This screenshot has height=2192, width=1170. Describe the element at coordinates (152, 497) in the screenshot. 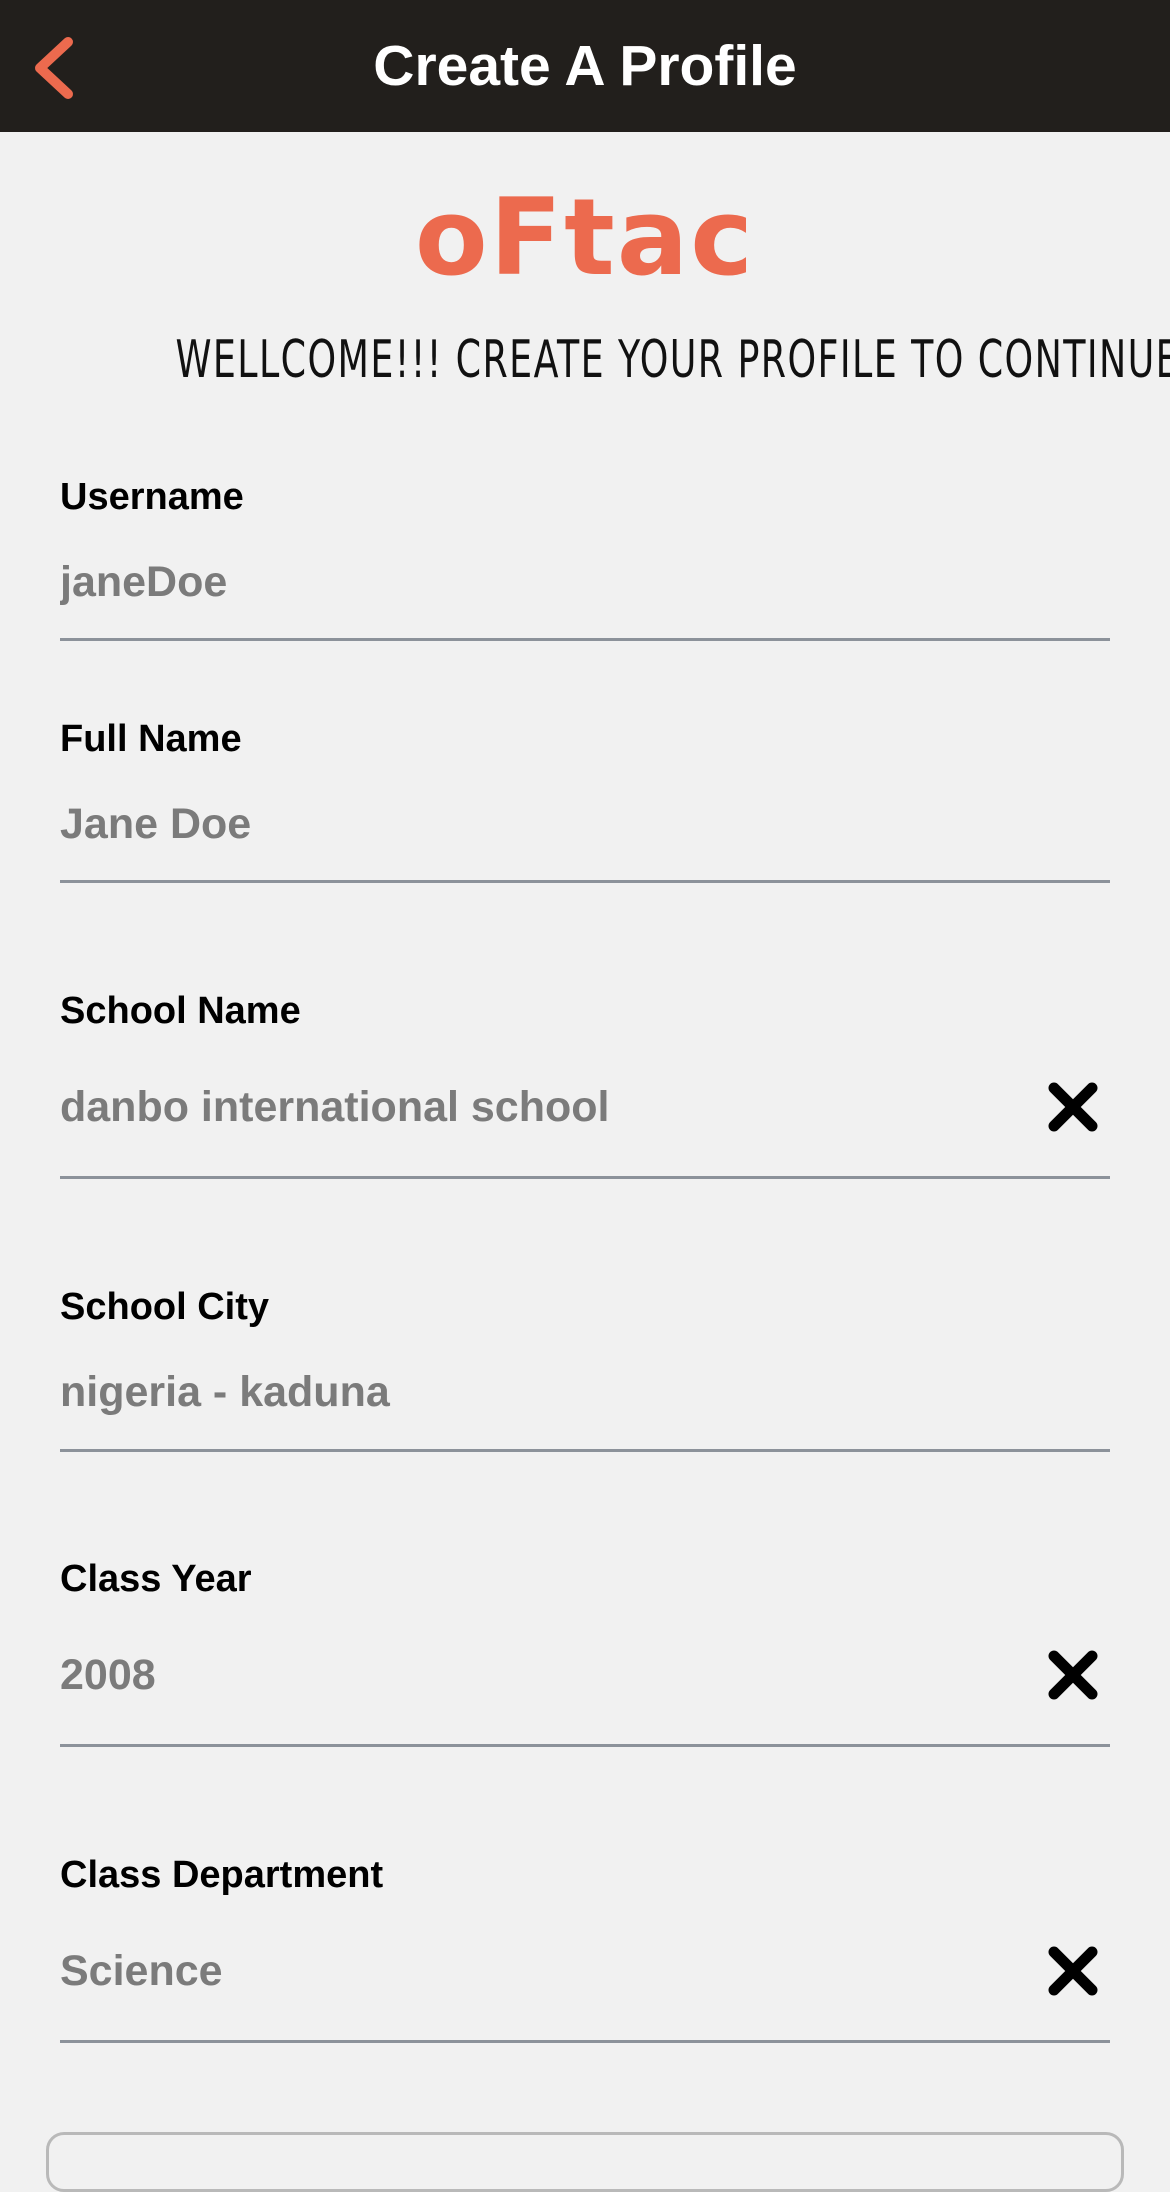

I see `field-label: Username` at that location.